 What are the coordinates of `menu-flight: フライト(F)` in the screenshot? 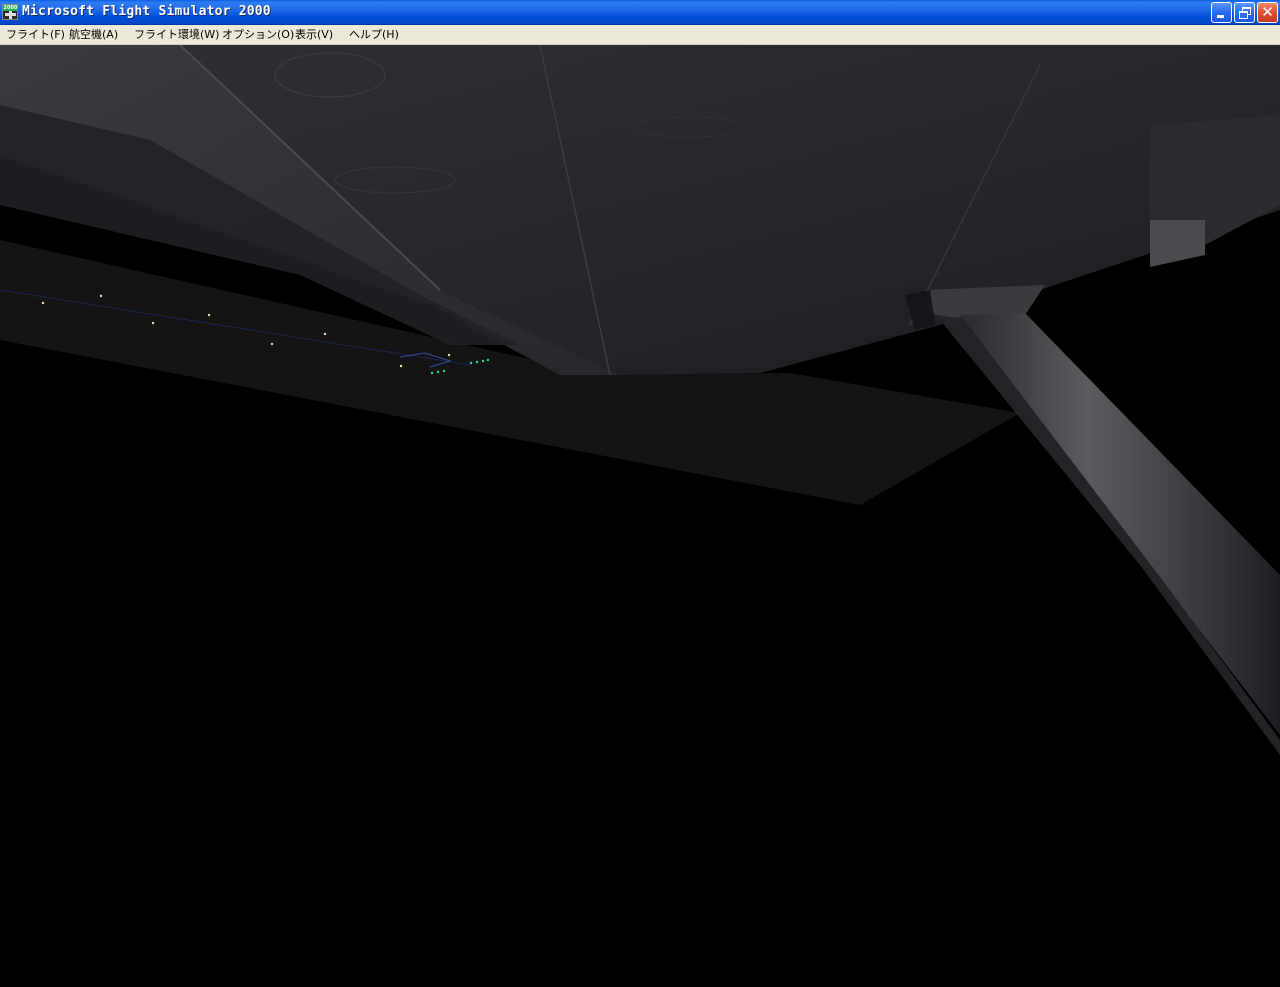 It's located at (35, 35).